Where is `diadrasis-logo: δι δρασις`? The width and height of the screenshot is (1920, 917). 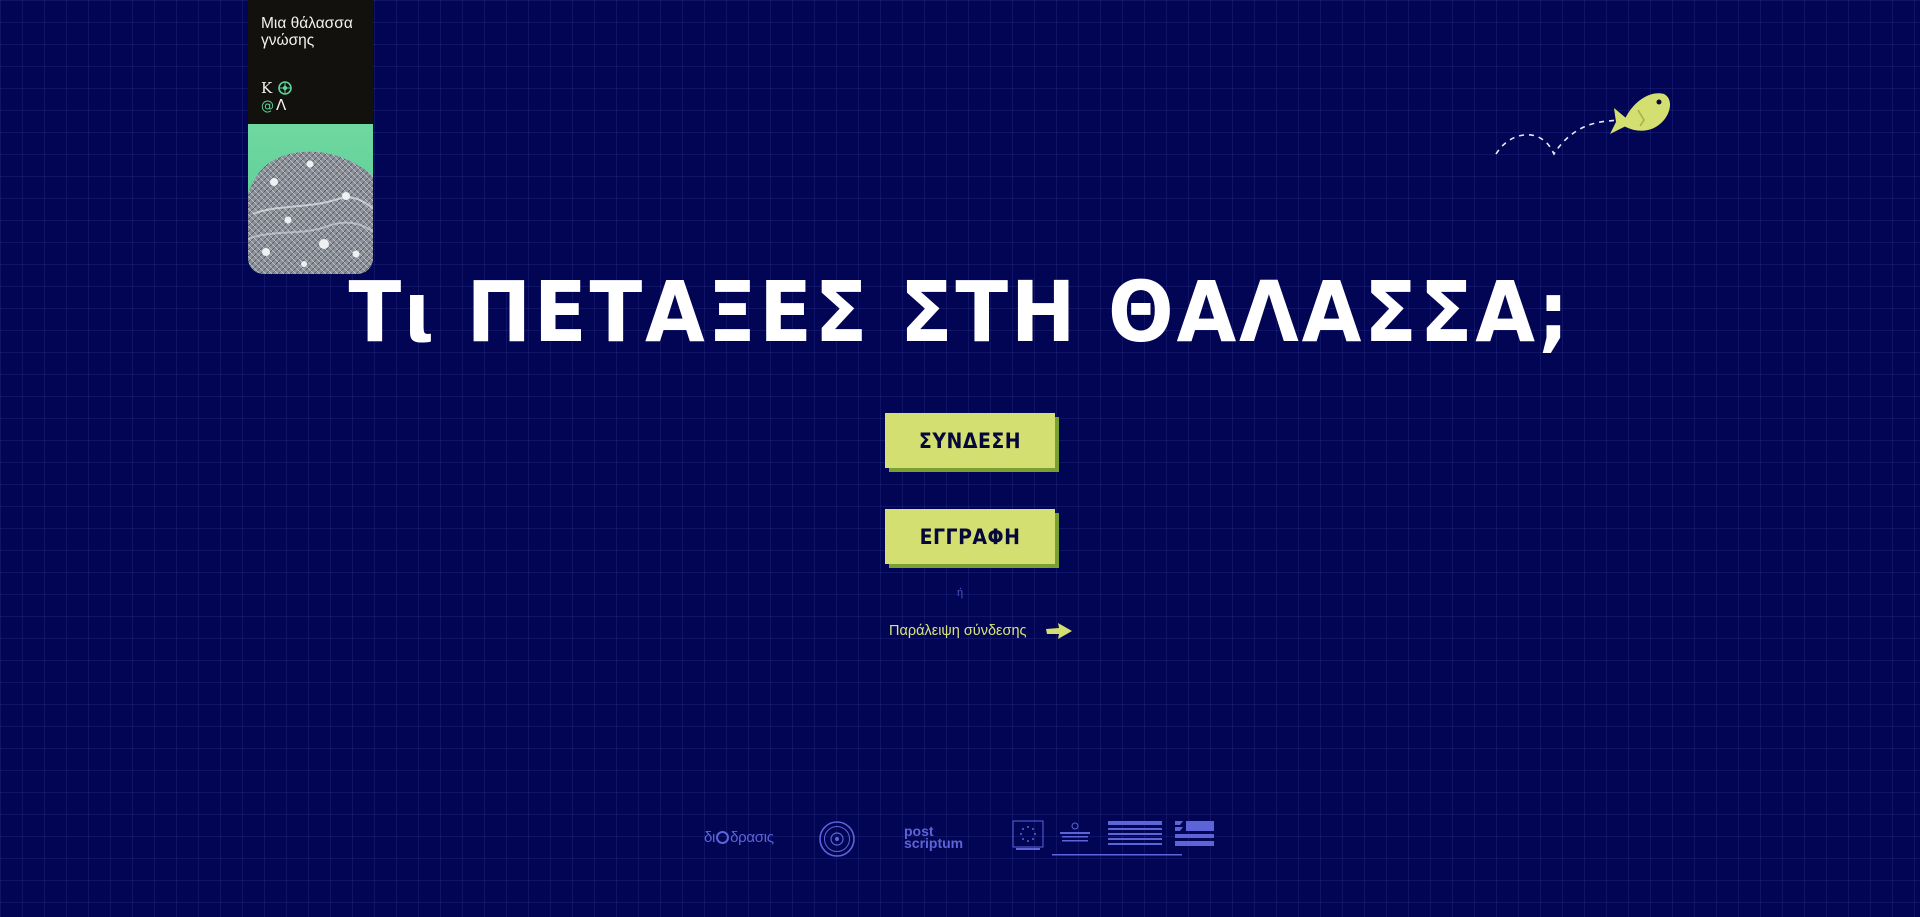
diadrasis-logo: δι δρασις is located at coordinates (739, 837).